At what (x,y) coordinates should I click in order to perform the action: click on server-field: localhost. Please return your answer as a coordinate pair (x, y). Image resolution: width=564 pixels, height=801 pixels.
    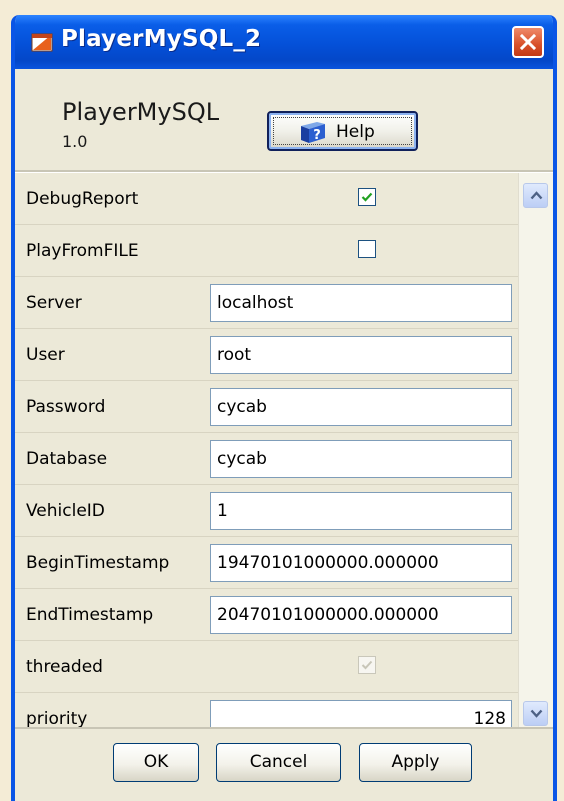
    Looking at the image, I should click on (361, 303).